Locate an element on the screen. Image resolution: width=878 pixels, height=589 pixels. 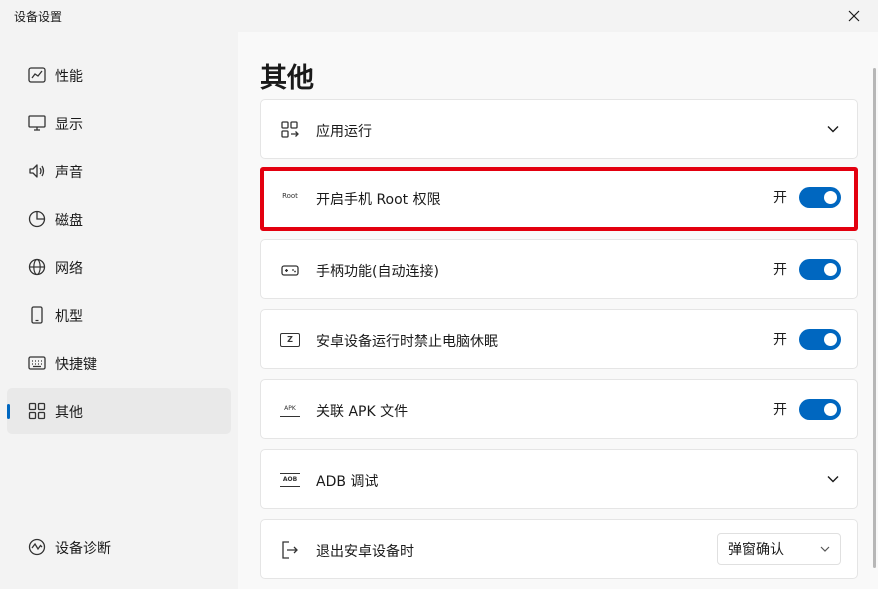
scrollbar is located at coordinates (874, 318).